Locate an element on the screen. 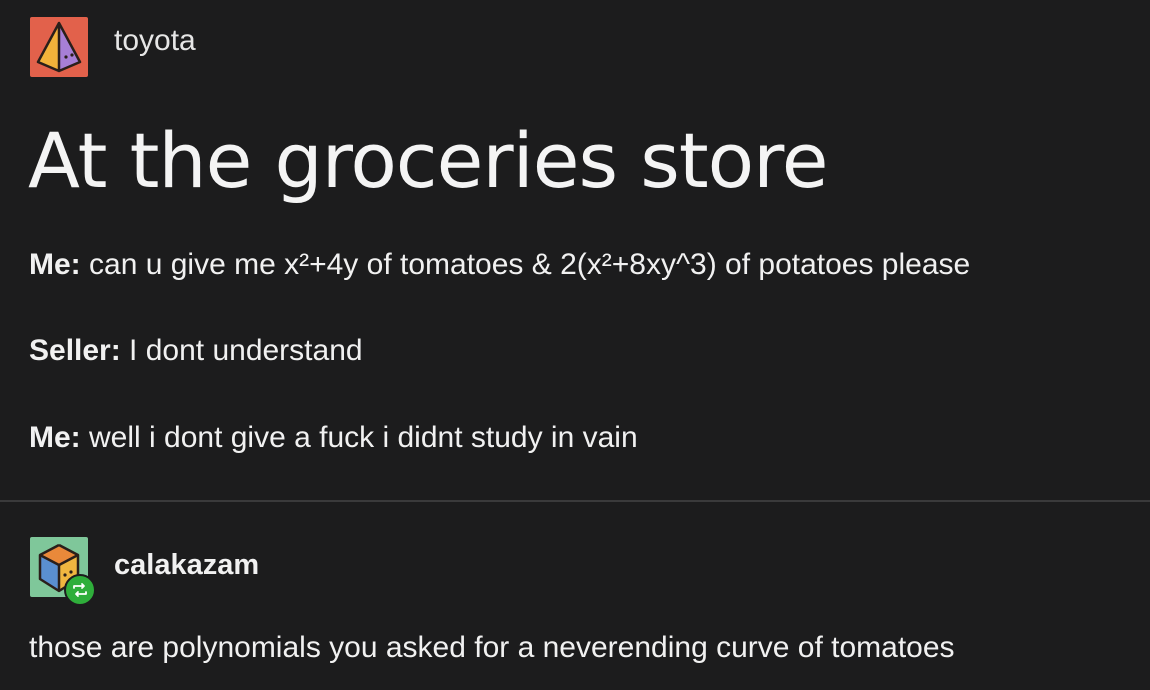  reblog-username: calakazam is located at coordinates (186, 565).